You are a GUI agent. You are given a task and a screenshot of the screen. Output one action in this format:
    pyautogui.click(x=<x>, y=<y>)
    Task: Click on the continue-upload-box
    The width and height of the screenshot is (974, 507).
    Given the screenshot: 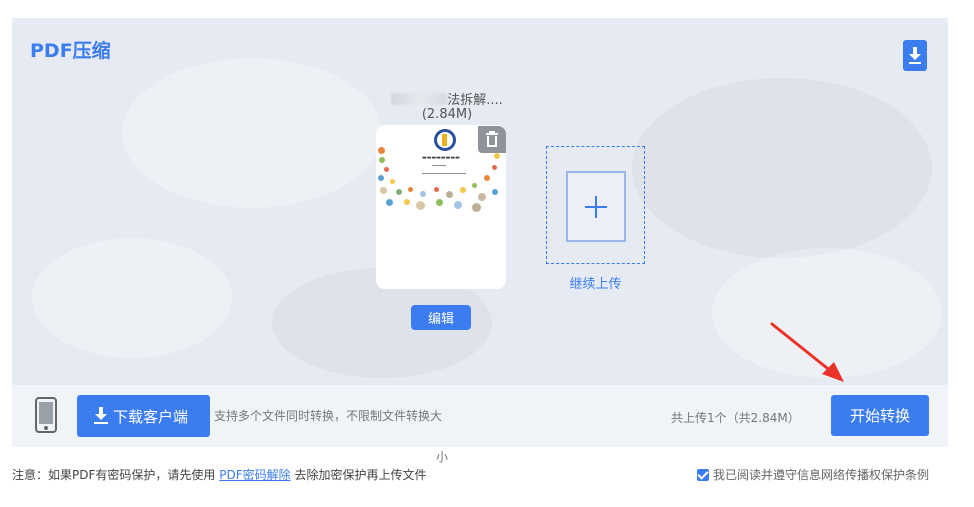 What is the action you would take?
    pyautogui.click(x=595, y=205)
    